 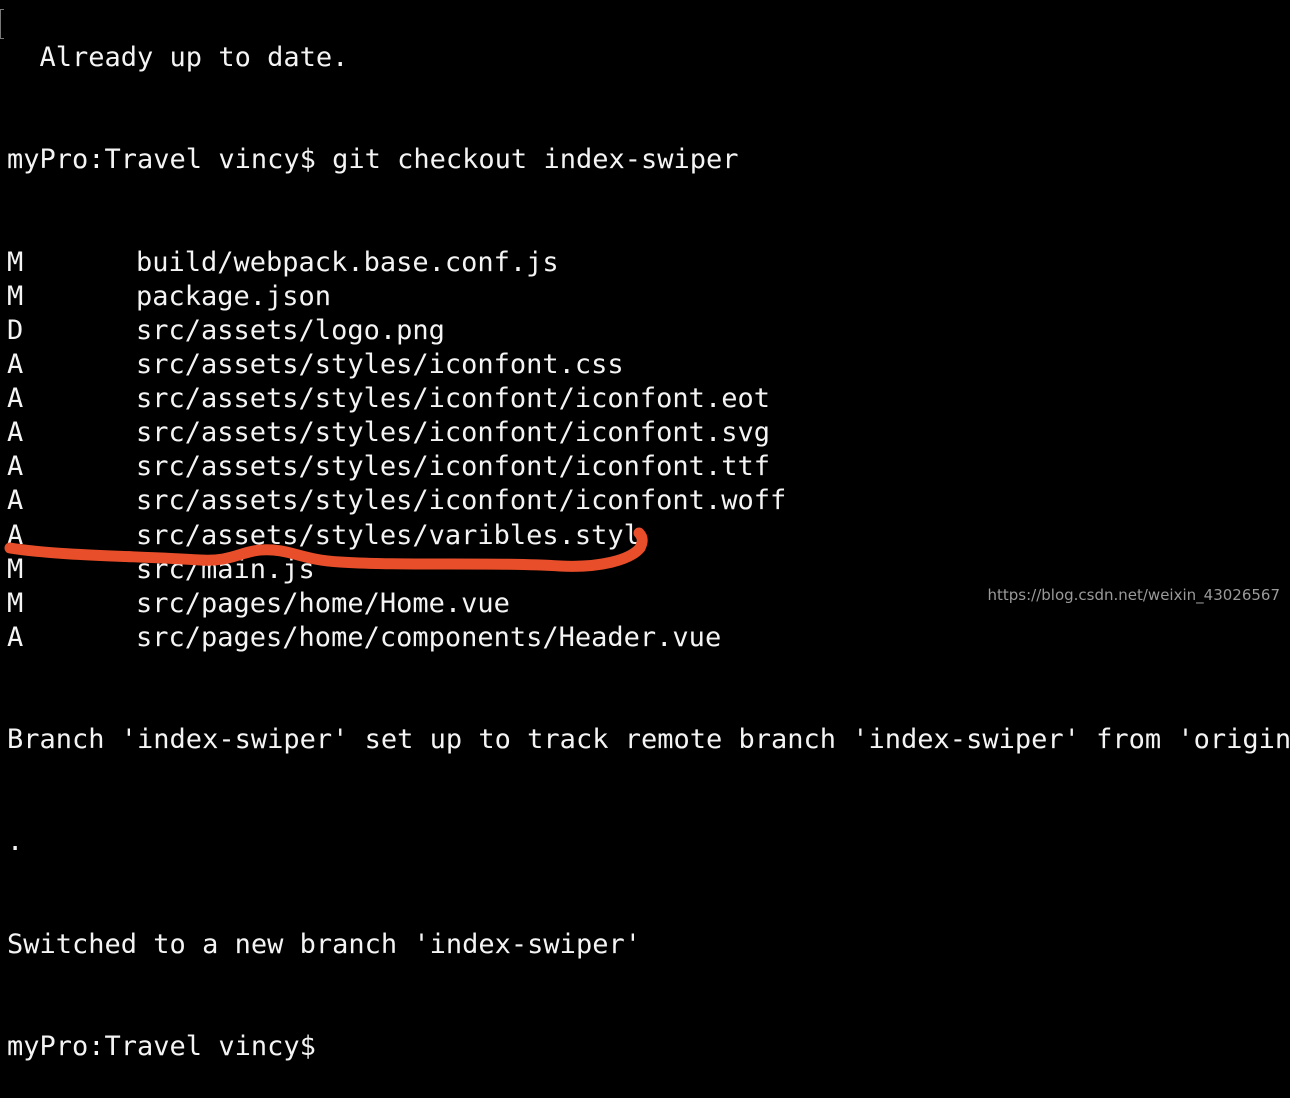 I want to click on change-row: Asrc/pages/home/components/Header.vue, so click(x=648, y=638).